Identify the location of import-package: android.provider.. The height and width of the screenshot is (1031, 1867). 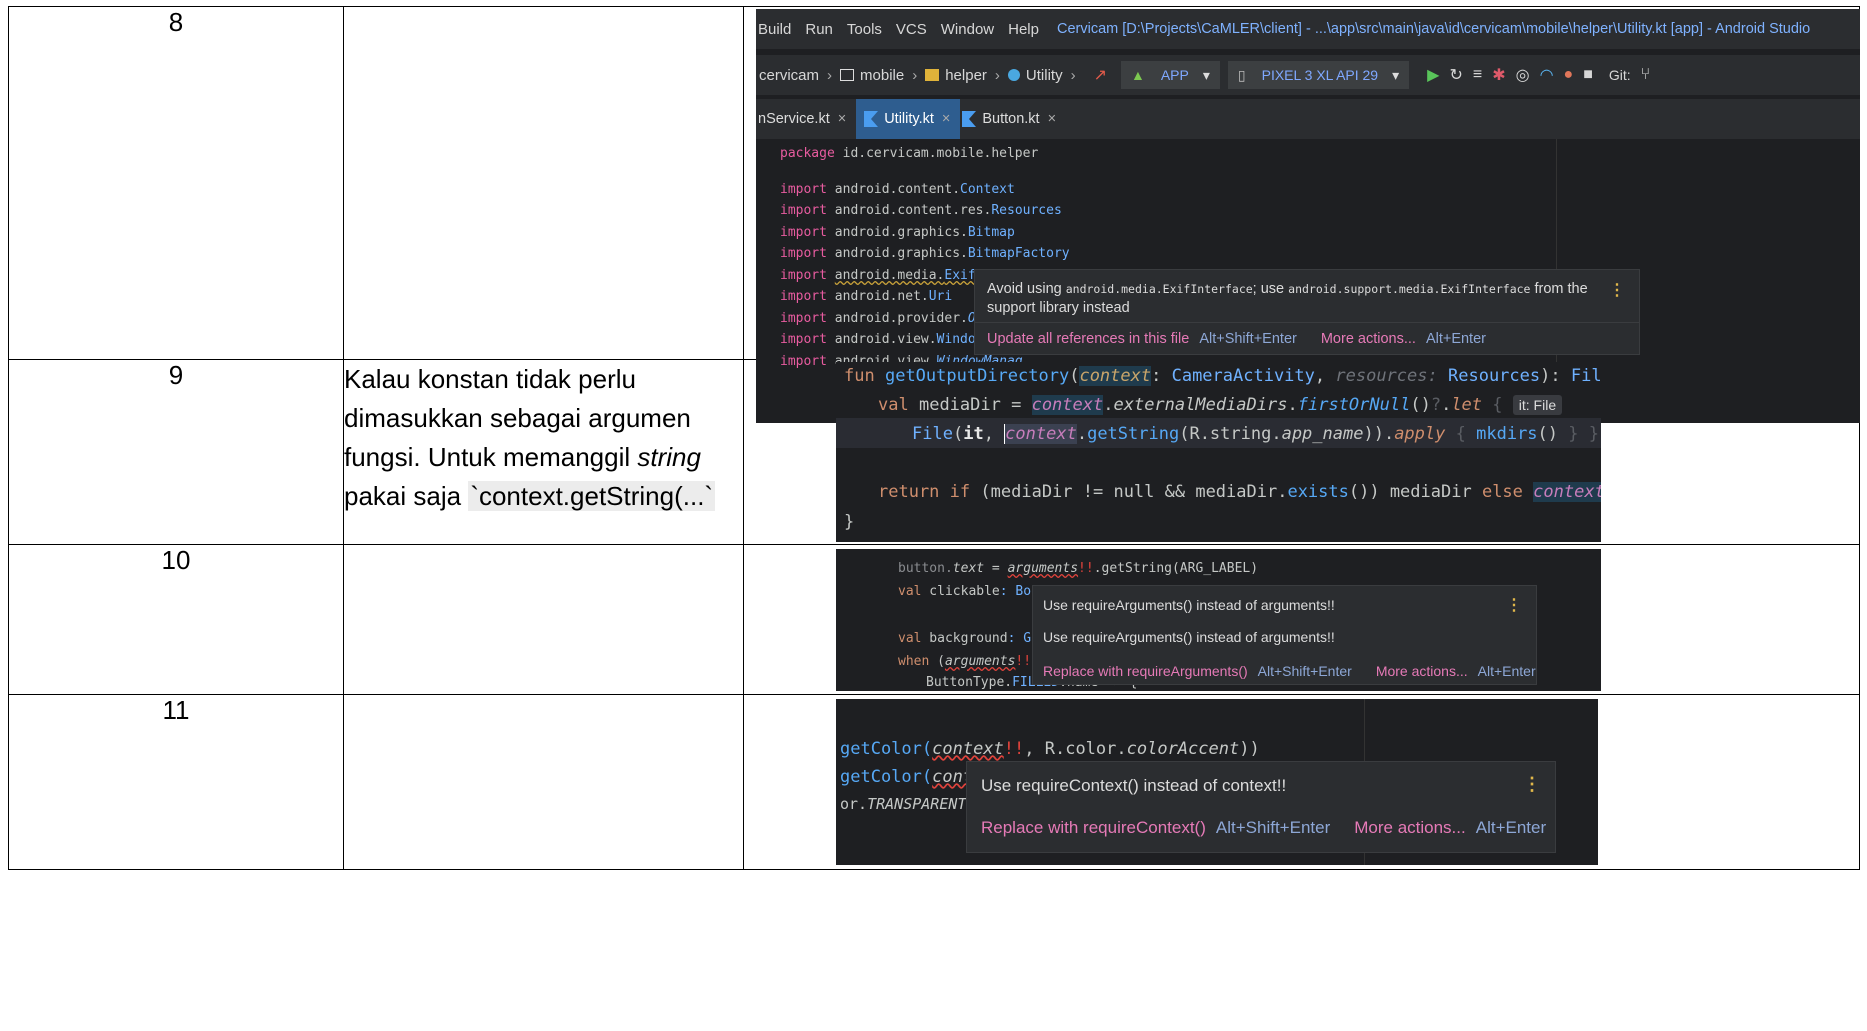
(901, 318).